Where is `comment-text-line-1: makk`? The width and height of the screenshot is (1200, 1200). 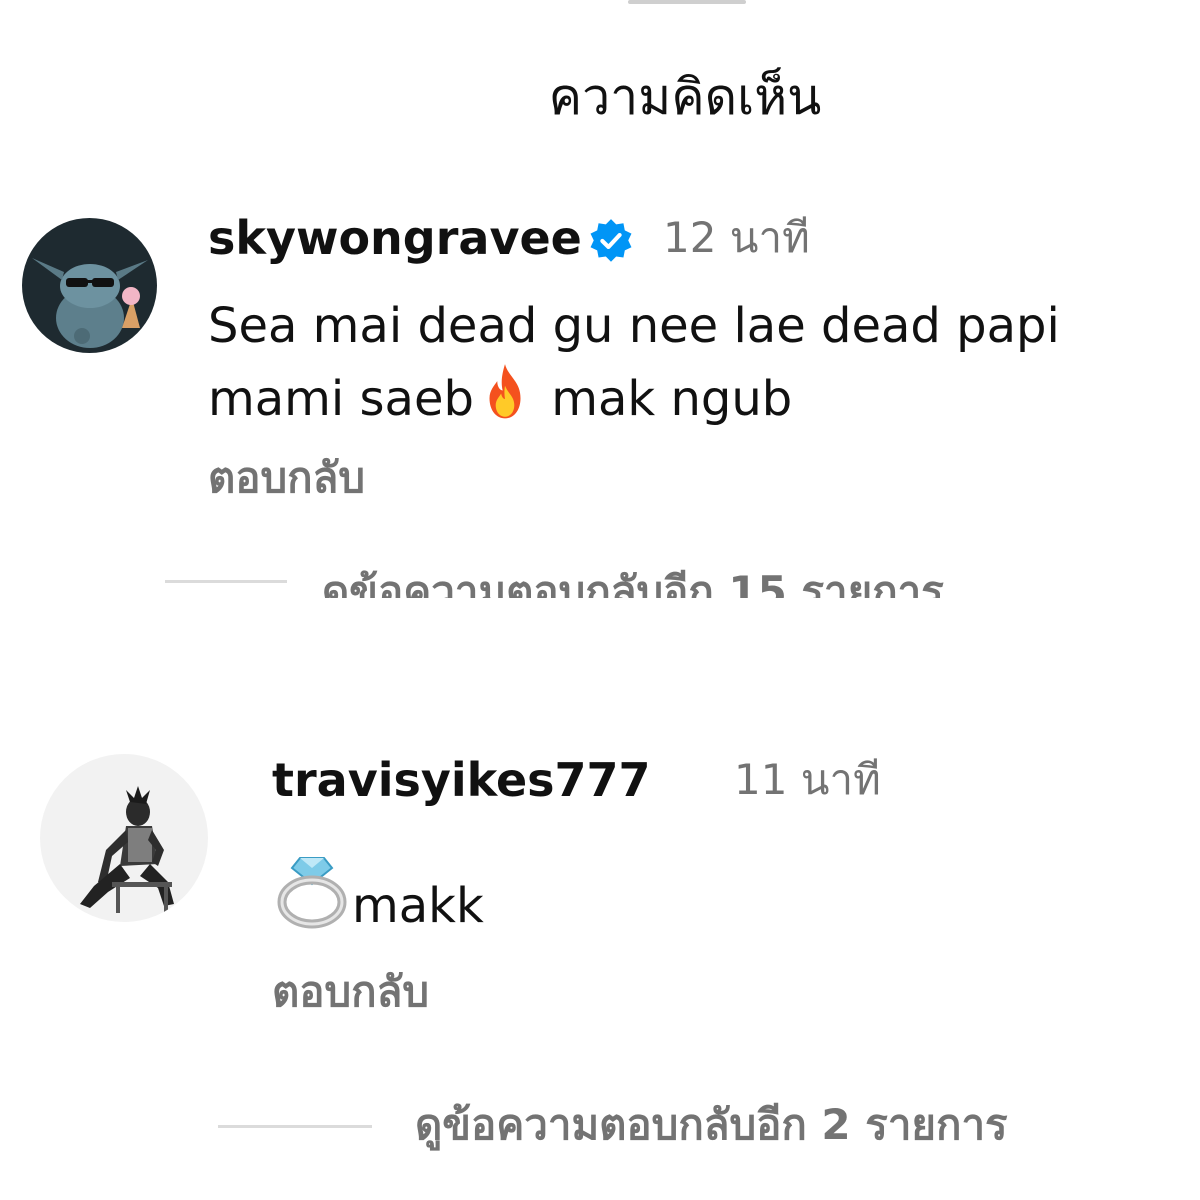
comment-text-line-1: makk is located at coordinates (378, 895).